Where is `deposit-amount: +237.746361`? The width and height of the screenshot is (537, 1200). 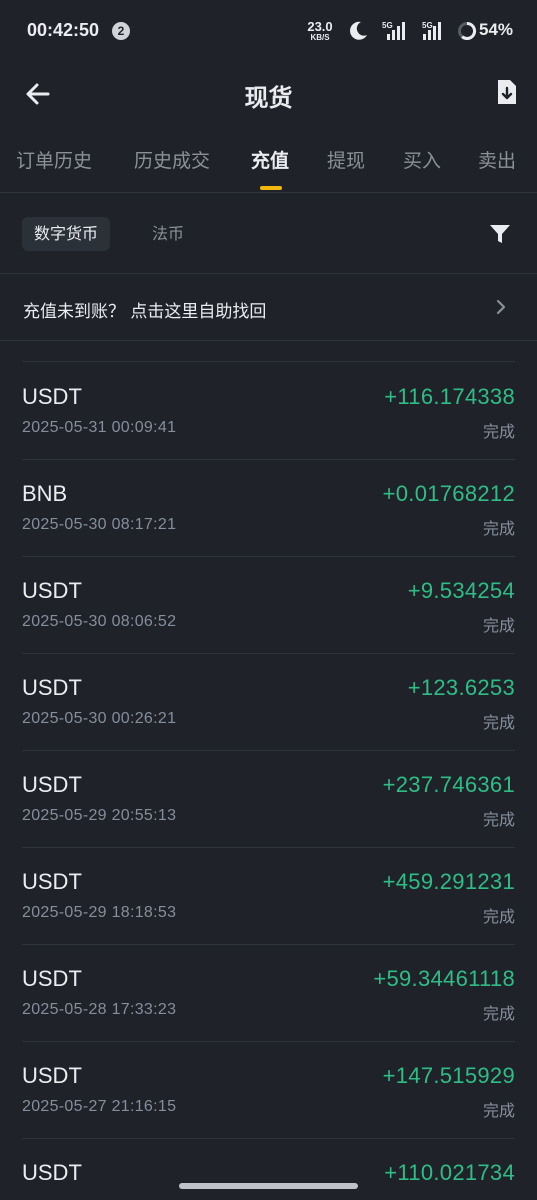 deposit-amount: +237.746361 is located at coordinates (448, 784).